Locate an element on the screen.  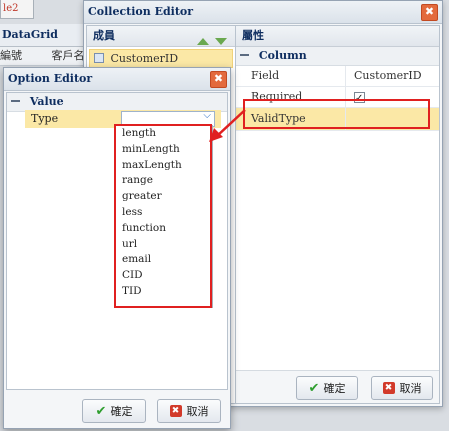
option-editor-title: Option Editor is located at coordinates (50, 78).